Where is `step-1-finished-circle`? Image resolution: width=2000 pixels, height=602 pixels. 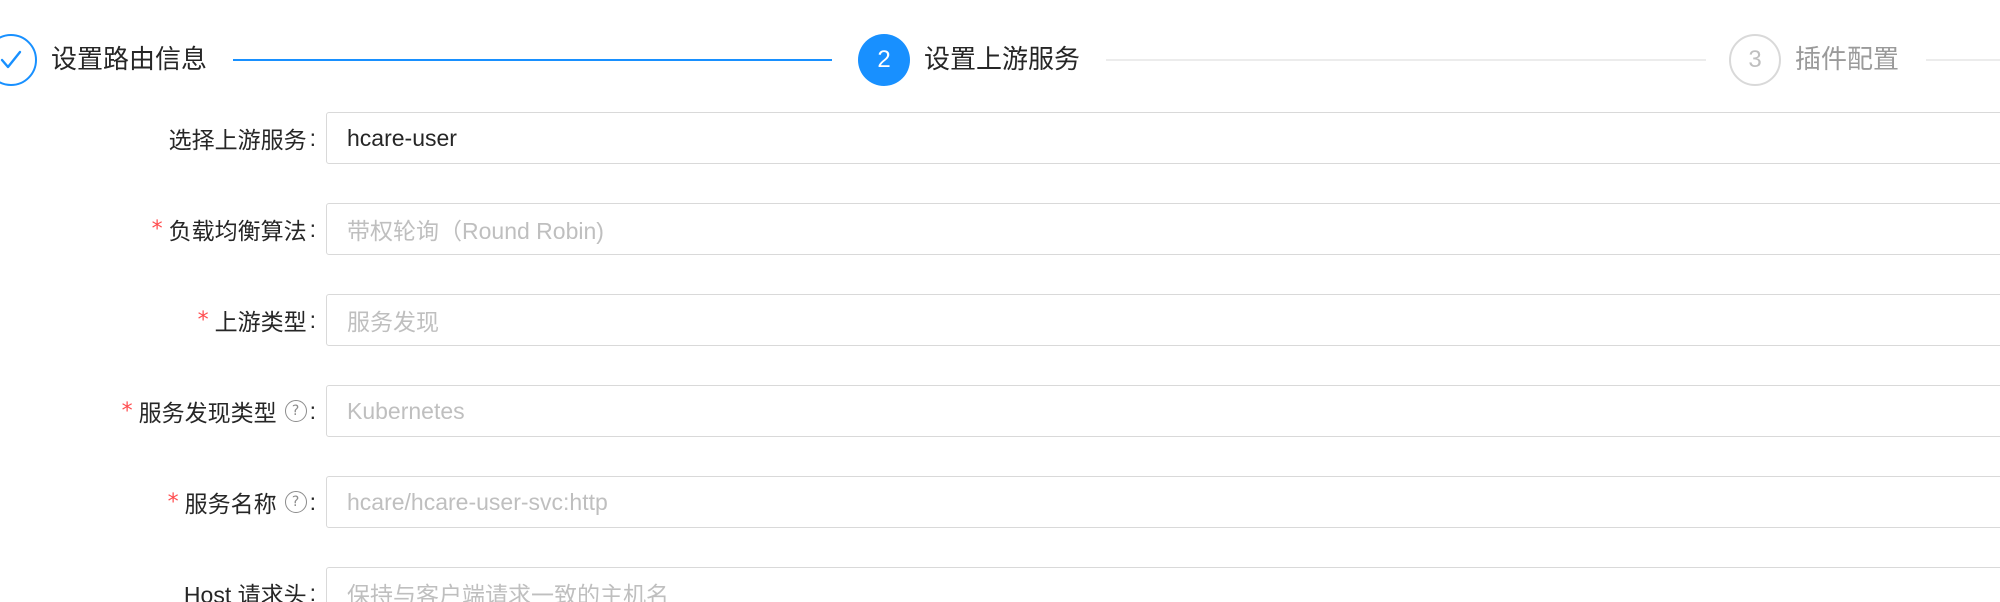
step-1-finished-circle is located at coordinates (18, 60).